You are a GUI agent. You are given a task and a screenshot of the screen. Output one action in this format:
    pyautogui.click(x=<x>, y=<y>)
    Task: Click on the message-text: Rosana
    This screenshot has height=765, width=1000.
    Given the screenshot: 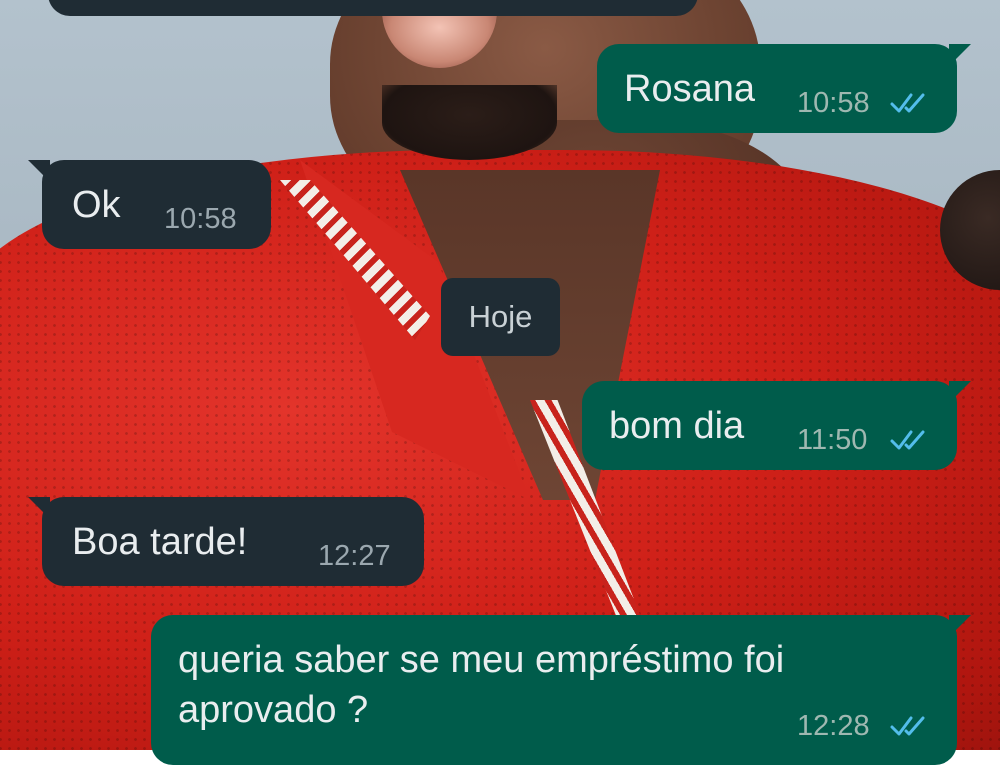 What is the action you would take?
    pyautogui.click(x=689, y=89)
    